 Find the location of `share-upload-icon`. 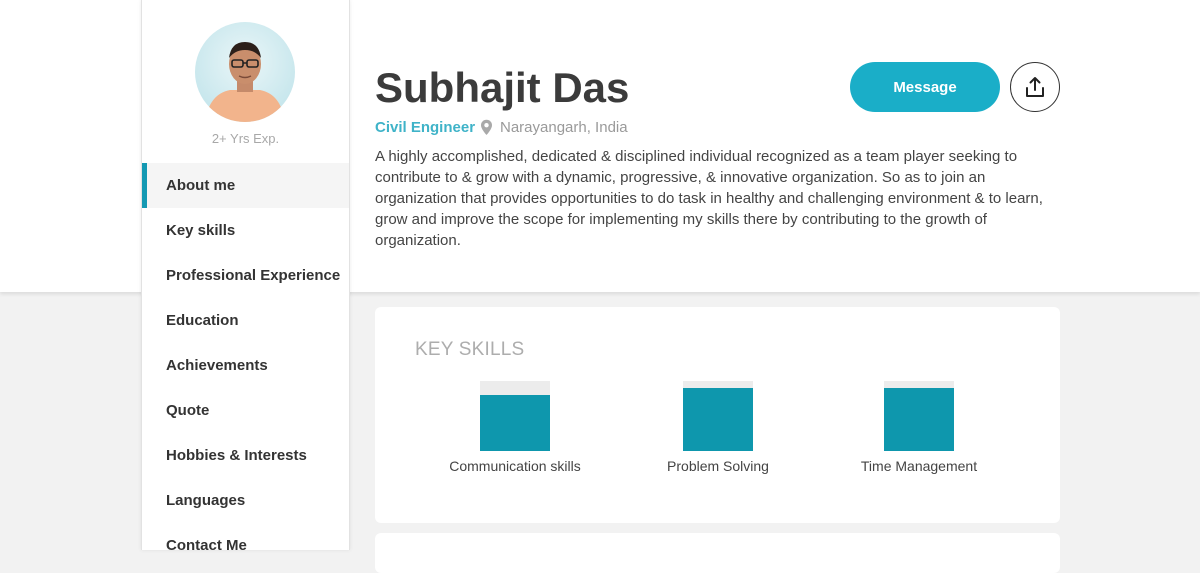

share-upload-icon is located at coordinates (1035, 87).